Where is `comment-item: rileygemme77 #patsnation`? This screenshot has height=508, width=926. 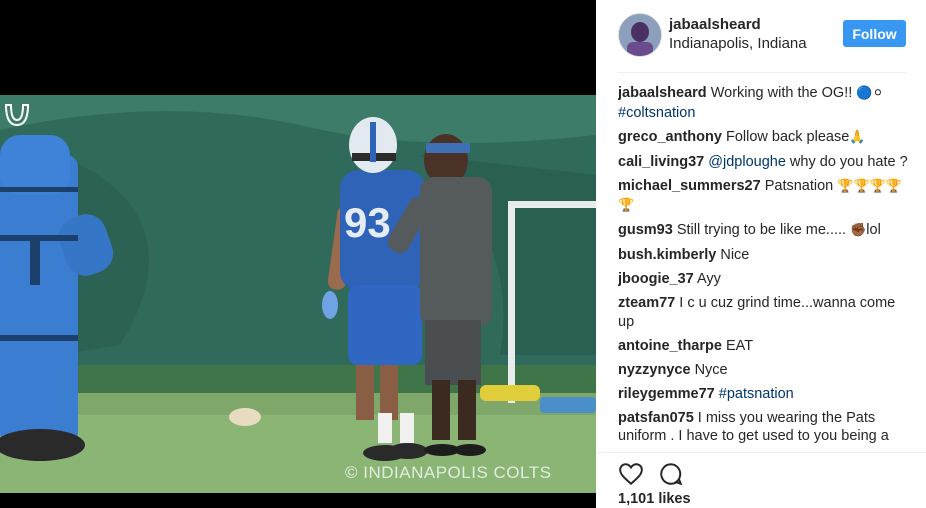
comment-item: rileygemme77 #patsnation is located at coordinates (765, 394).